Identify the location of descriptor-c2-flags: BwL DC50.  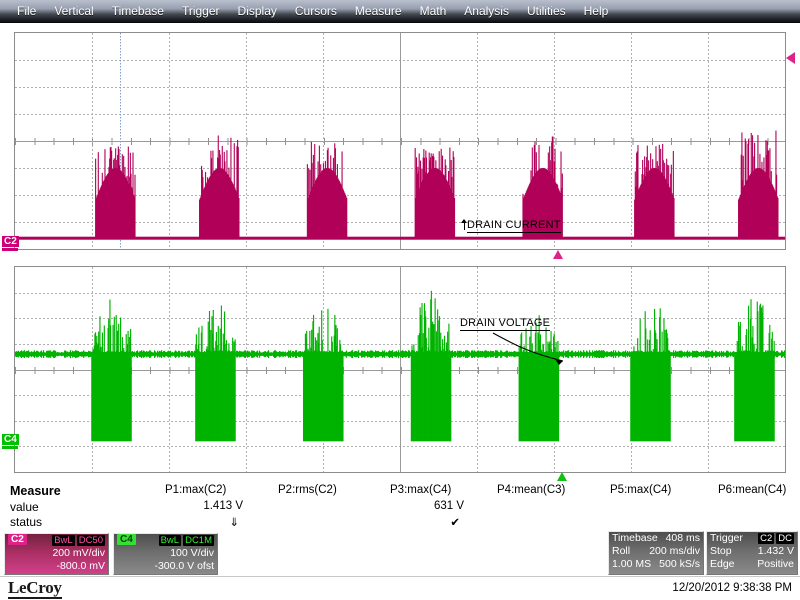
(77, 540).